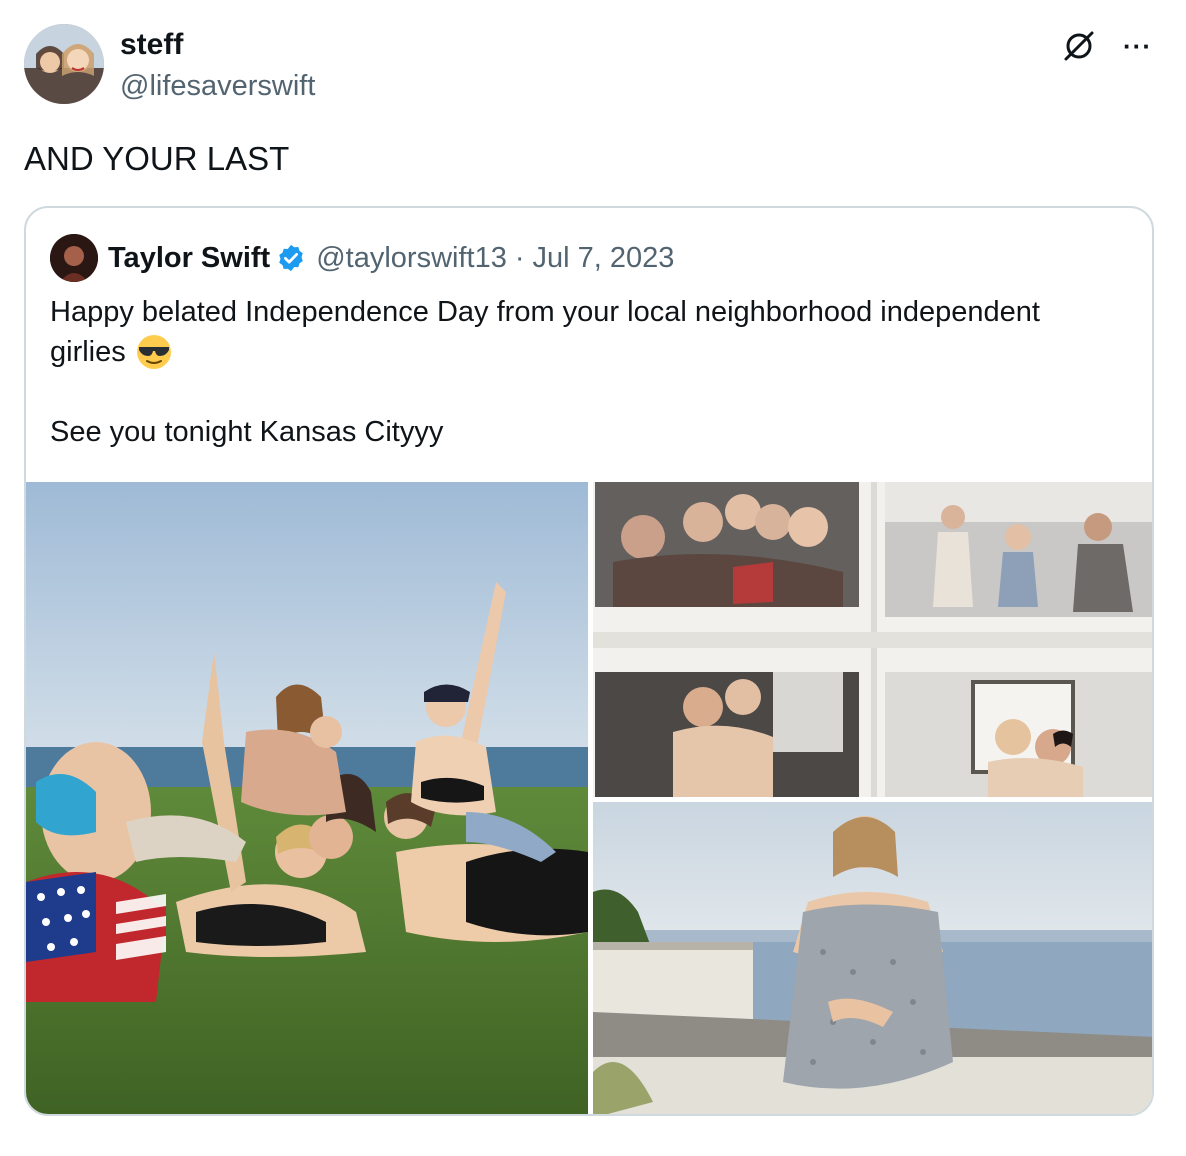 The width and height of the screenshot is (1186, 1156). I want to click on more-icon: ···, so click(1137, 46).